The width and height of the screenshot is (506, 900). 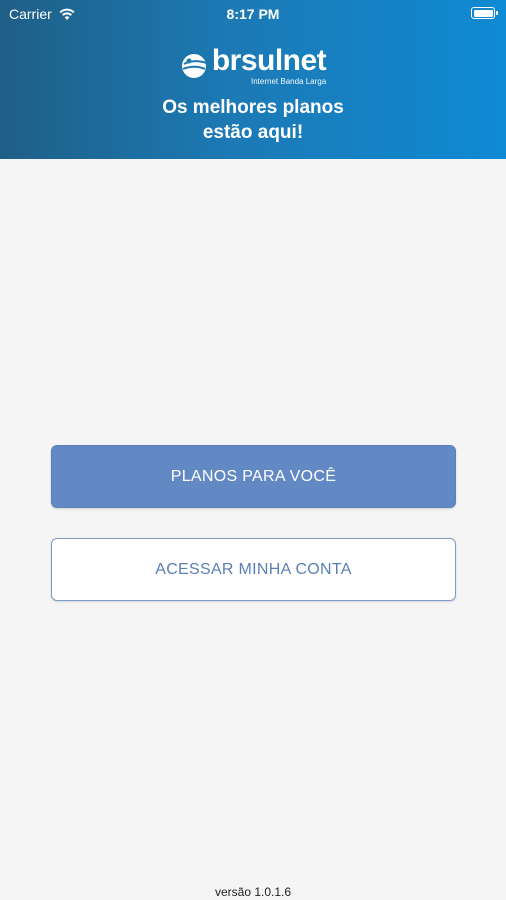 I want to click on access-account-label: ACESSAR MINHA CONTA, so click(x=253, y=569).